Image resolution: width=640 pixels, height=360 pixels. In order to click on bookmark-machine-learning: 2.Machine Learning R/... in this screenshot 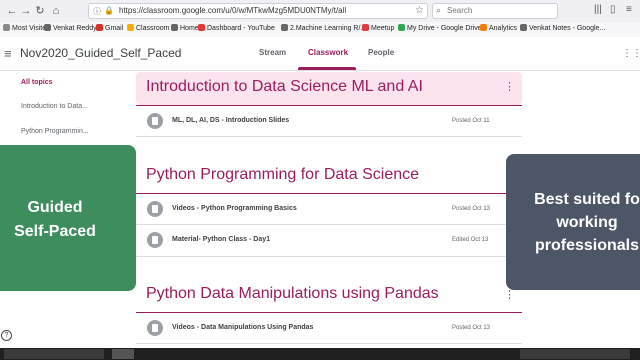, I will do `click(323, 28)`.